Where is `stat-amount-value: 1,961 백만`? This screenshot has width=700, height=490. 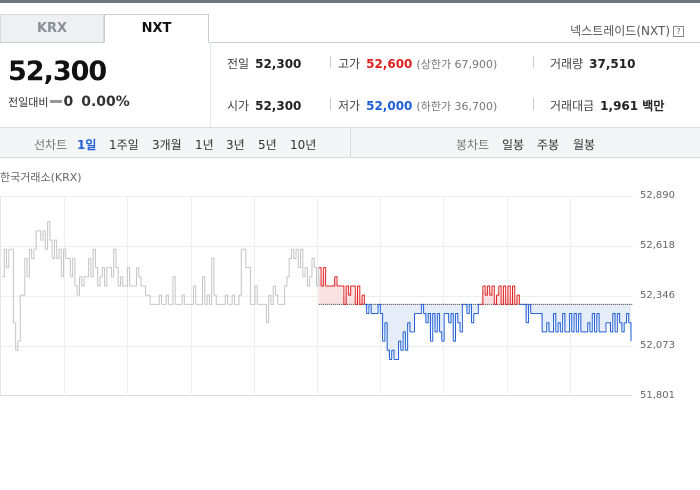
stat-amount-value: 1,961 백만 is located at coordinates (632, 106).